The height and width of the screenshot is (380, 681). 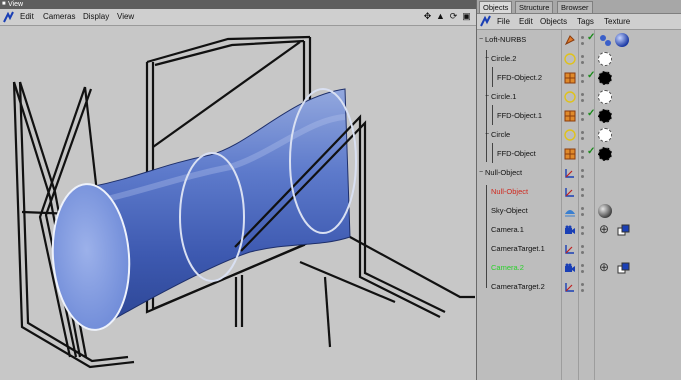 I want to click on list-item: Sky-Object, so click(x=579, y=211).